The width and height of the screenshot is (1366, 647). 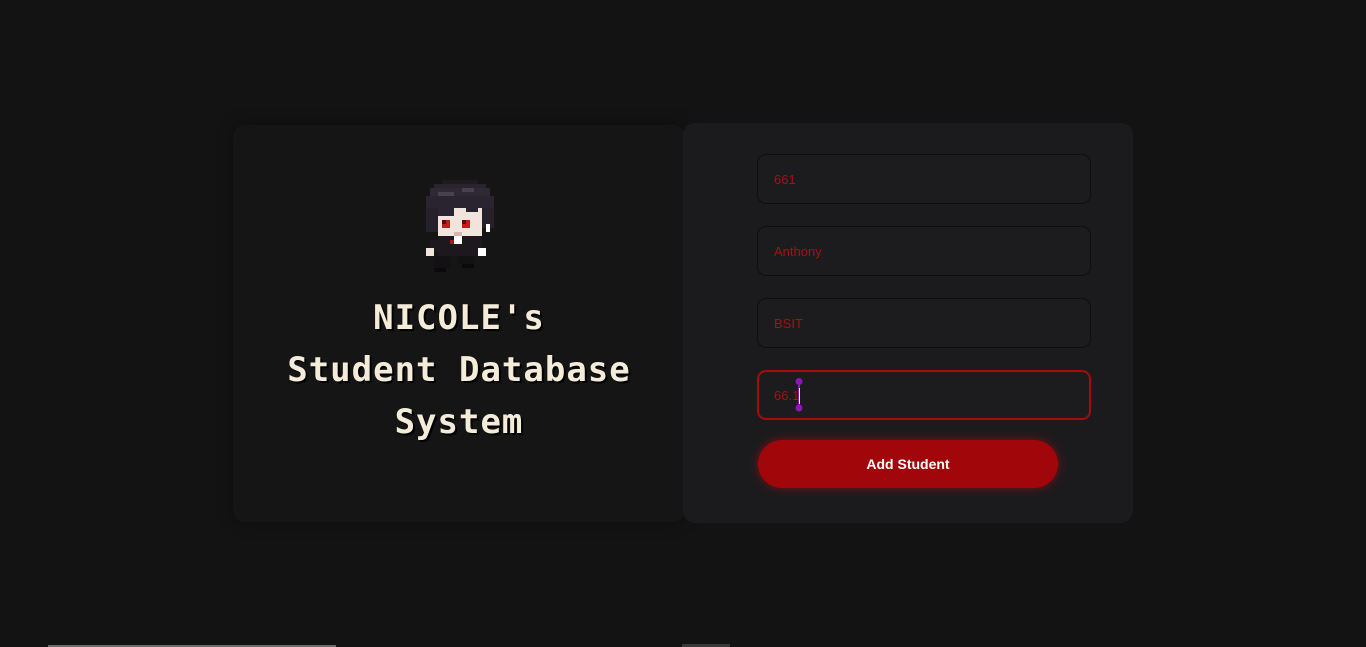 I want to click on title-line-3: System, so click(x=459, y=422).